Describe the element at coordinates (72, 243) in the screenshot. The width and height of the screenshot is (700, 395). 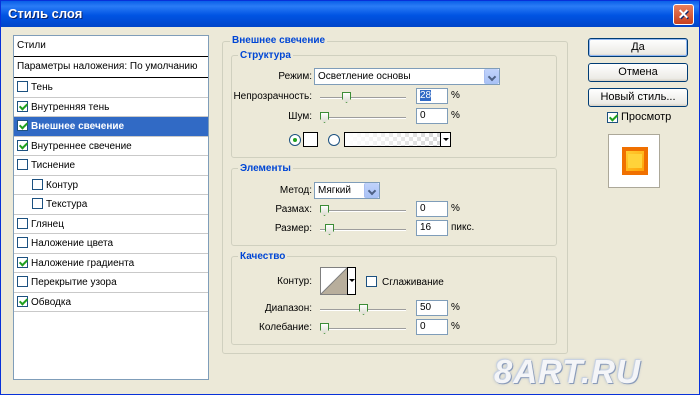
I see `style-item-label: Наложение цвета` at that location.